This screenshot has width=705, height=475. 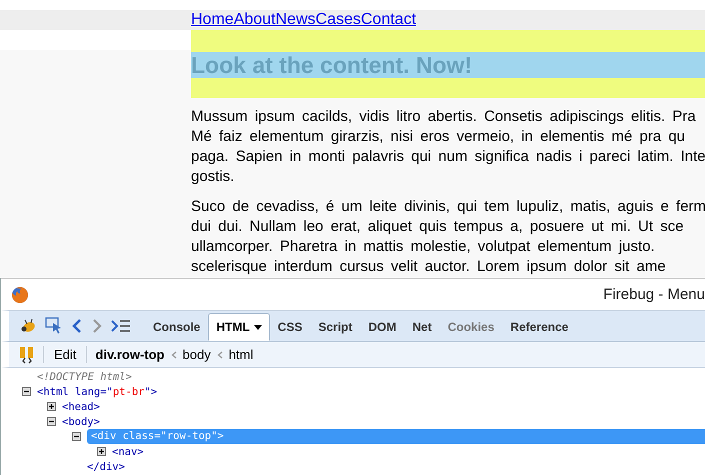 What do you see at coordinates (382, 327) in the screenshot?
I see `panel-tab: DOM` at bounding box center [382, 327].